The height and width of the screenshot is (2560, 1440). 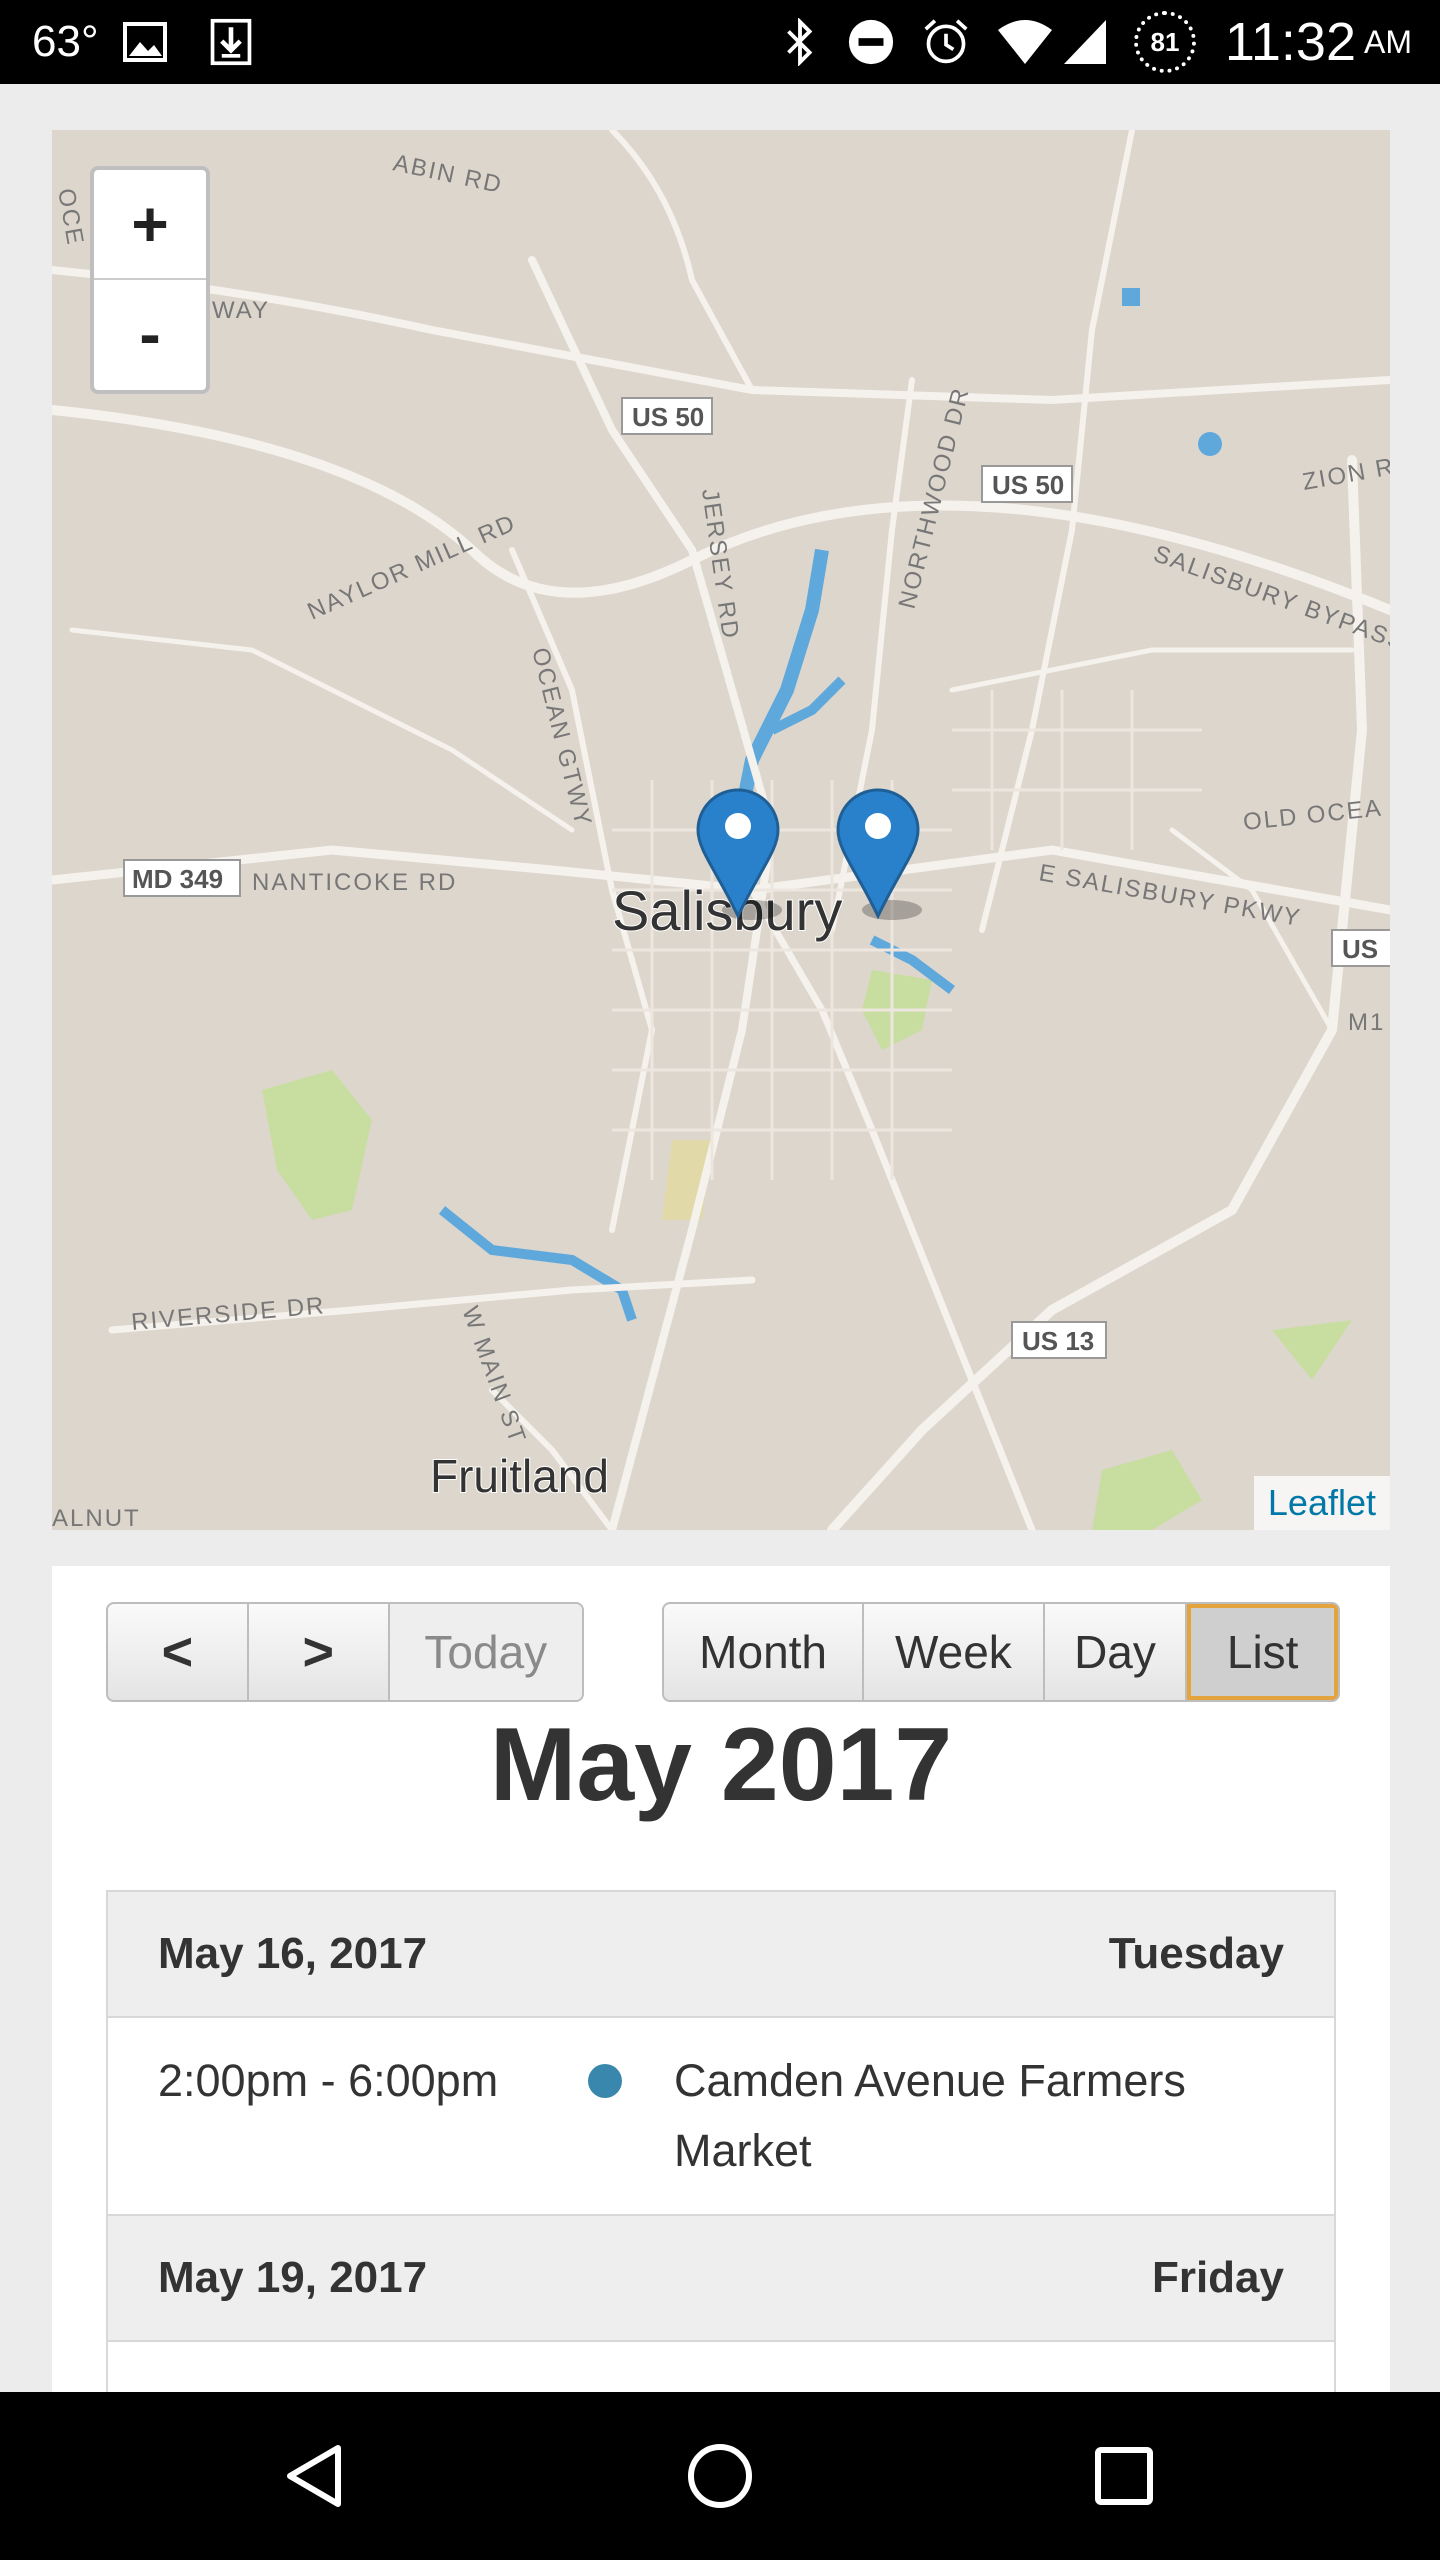 What do you see at coordinates (537, 1264) in the screenshot?
I see `river` at bounding box center [537, 1264].